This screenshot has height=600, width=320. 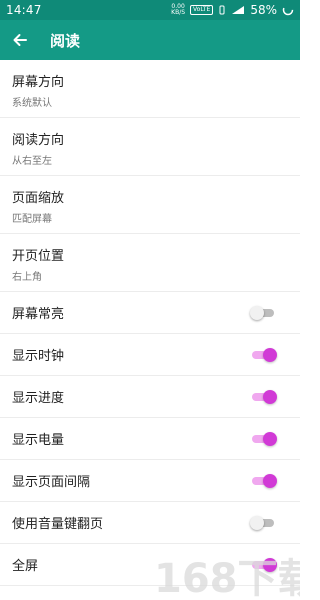 I want to click on setting-show-progress: 显示进度, so click(x=150, y=397).